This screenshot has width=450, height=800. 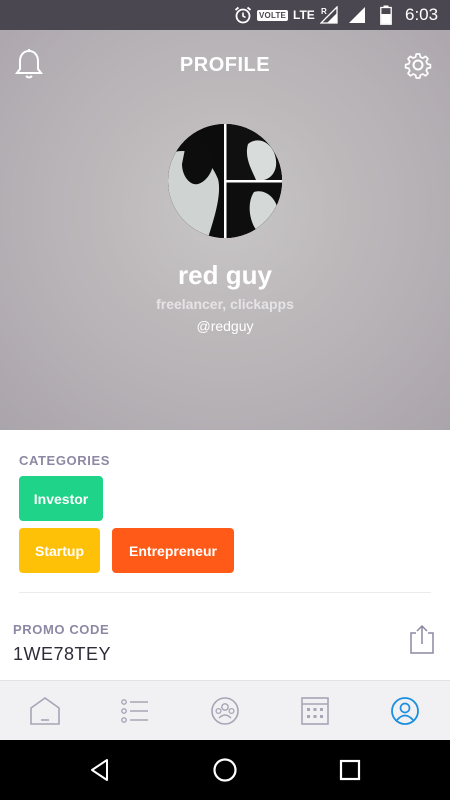 I want to click on avatar, so click(x=225, y=181).